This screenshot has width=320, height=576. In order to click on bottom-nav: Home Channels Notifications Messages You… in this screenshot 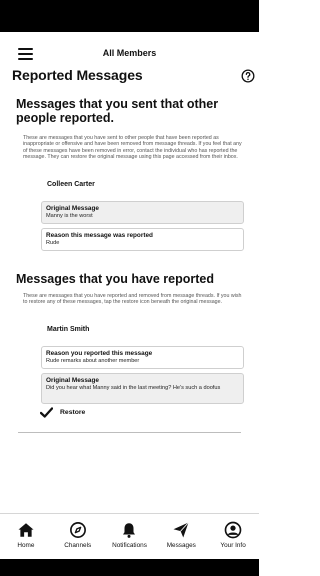, I will do `click(129, 536)`.